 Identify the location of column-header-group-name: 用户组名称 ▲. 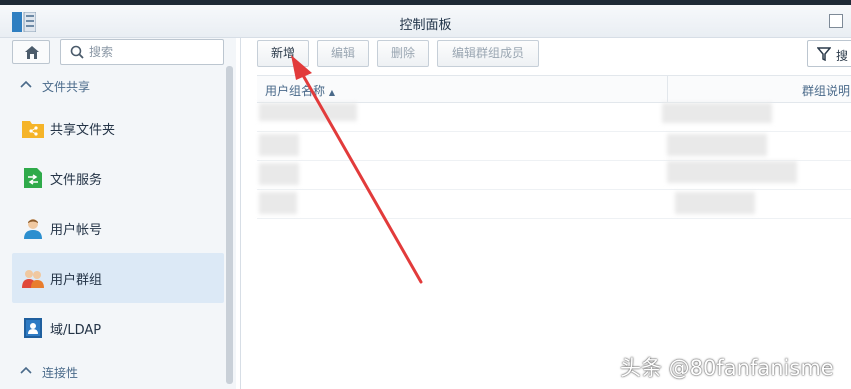
(300, 90).